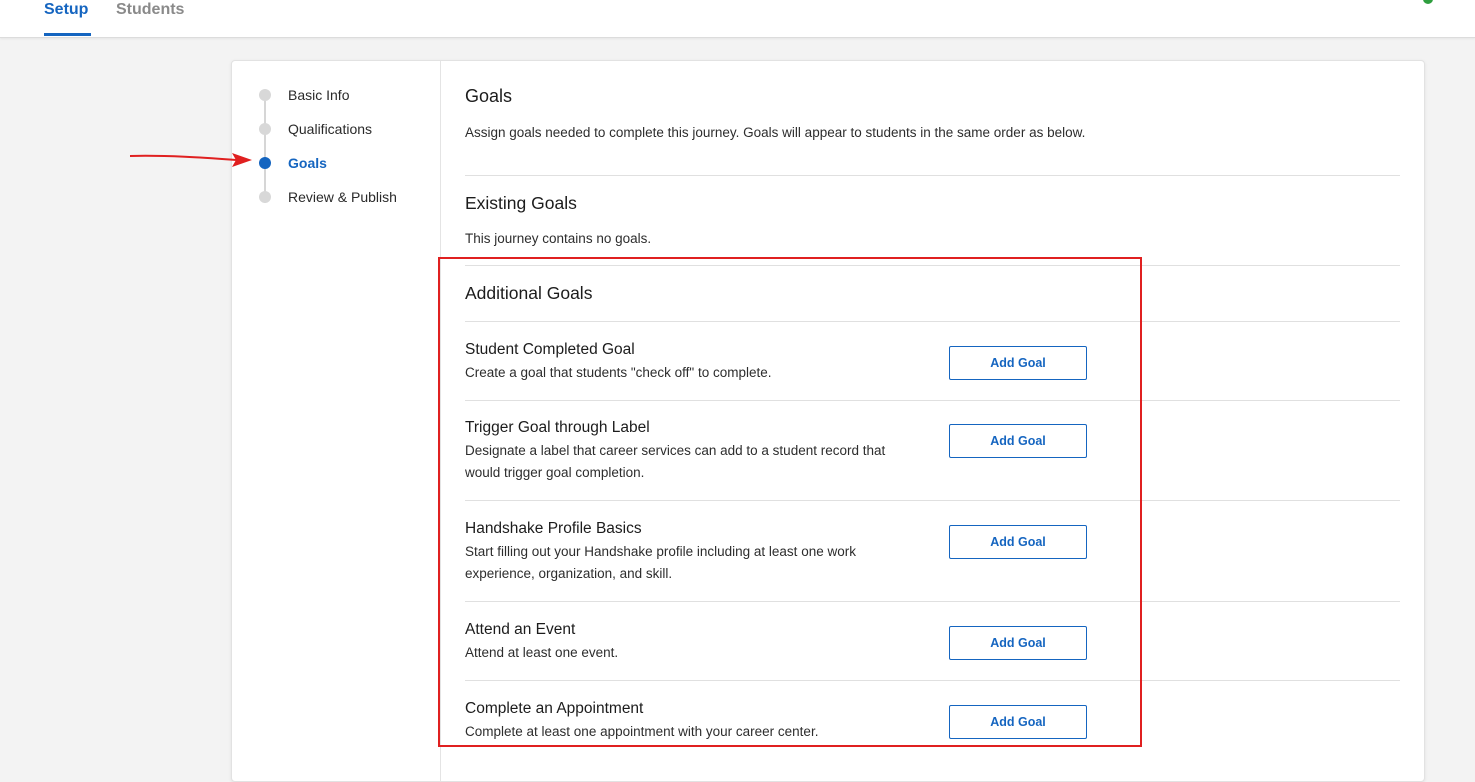 This screenshot has height=782, width=1475. What do you see at coordinates (1018, 441) in the screenshot?
I see `add-goal-button-trigger-label: Add Goal` at bounding box center [1018, 441].